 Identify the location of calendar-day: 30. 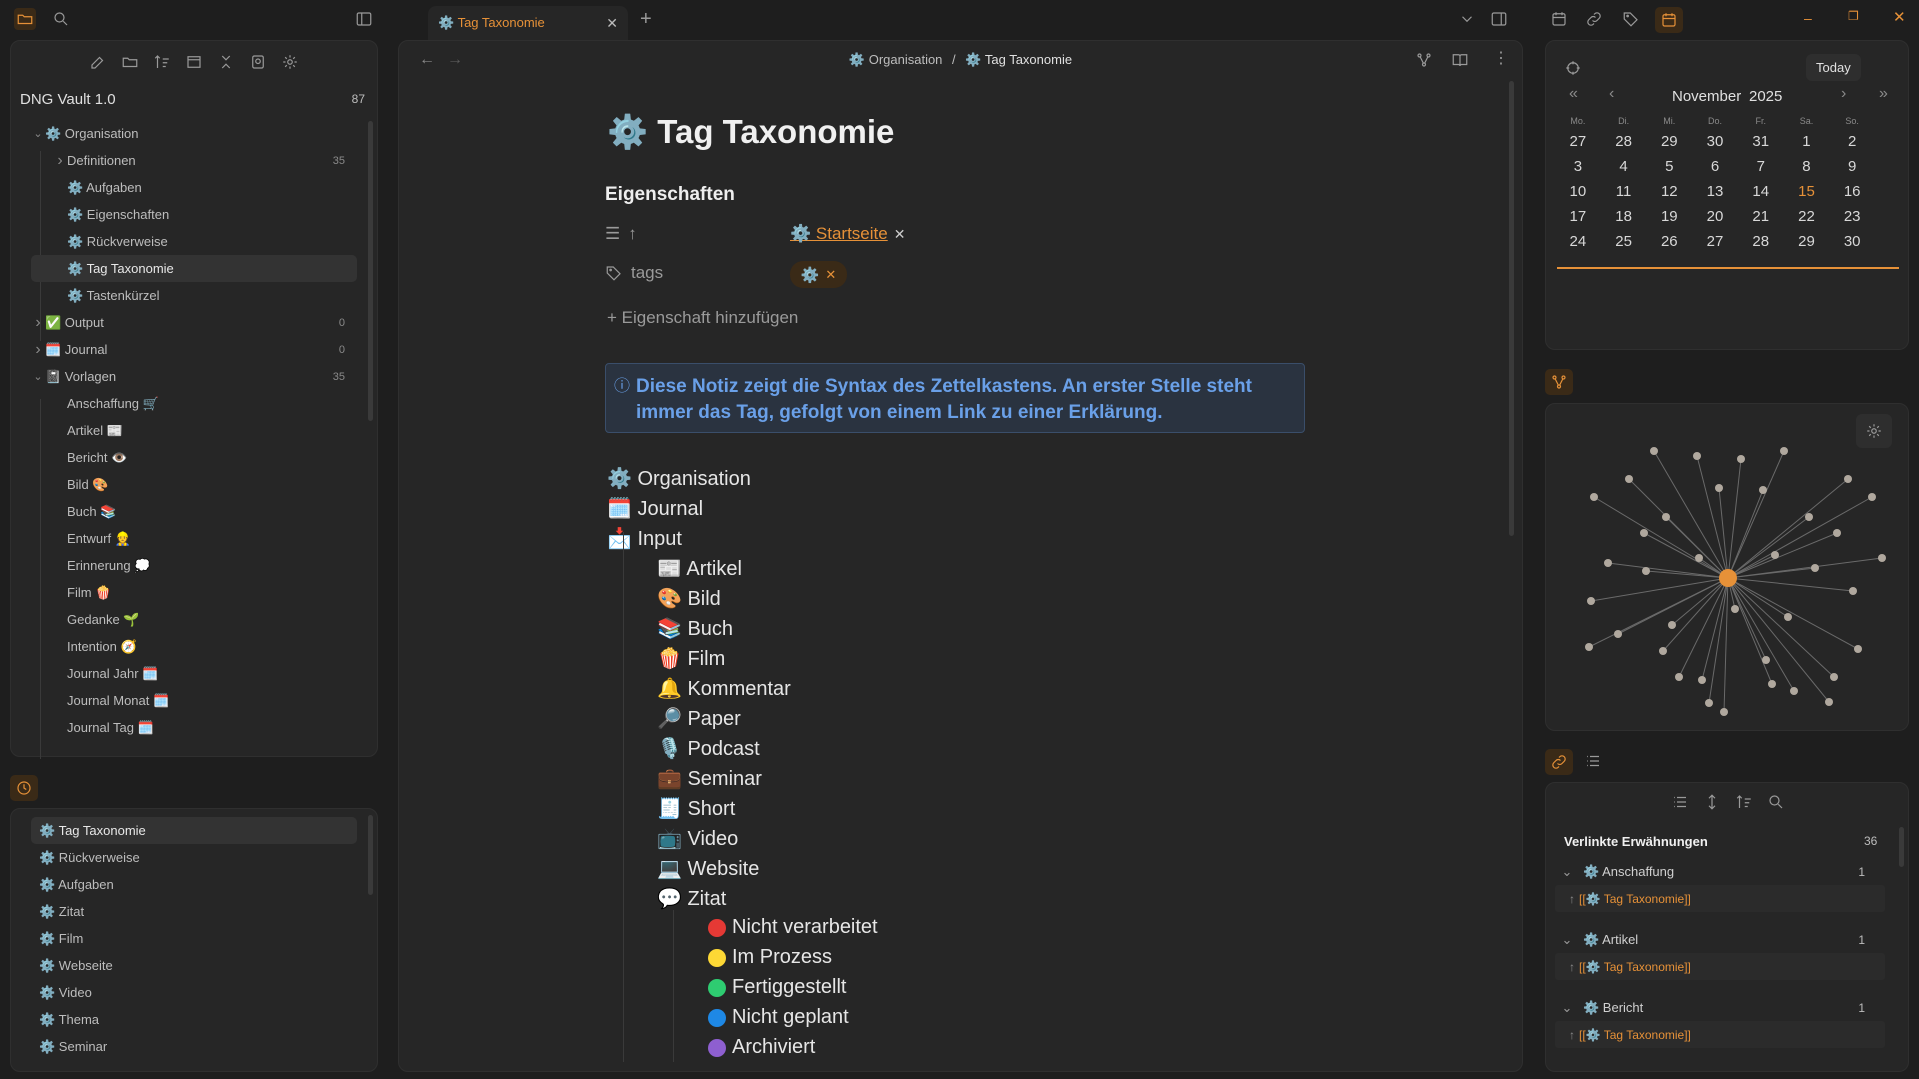
(1715, 141).